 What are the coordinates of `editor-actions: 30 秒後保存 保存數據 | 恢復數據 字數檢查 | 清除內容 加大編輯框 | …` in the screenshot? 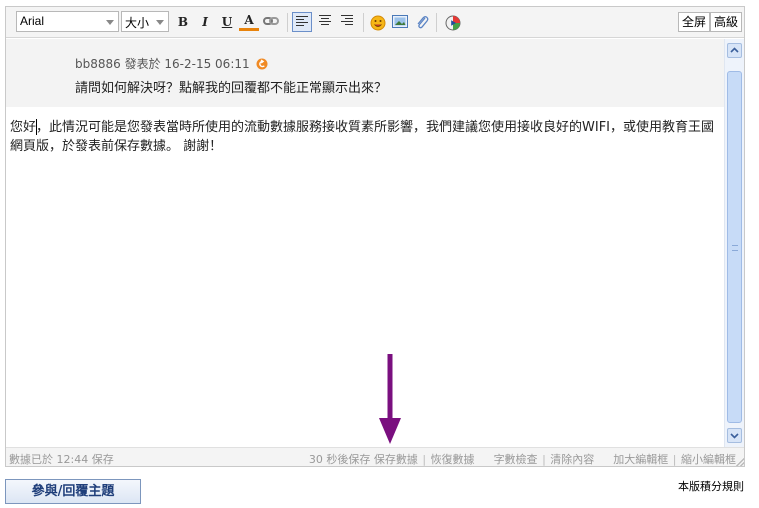 It's located at (522, 459).